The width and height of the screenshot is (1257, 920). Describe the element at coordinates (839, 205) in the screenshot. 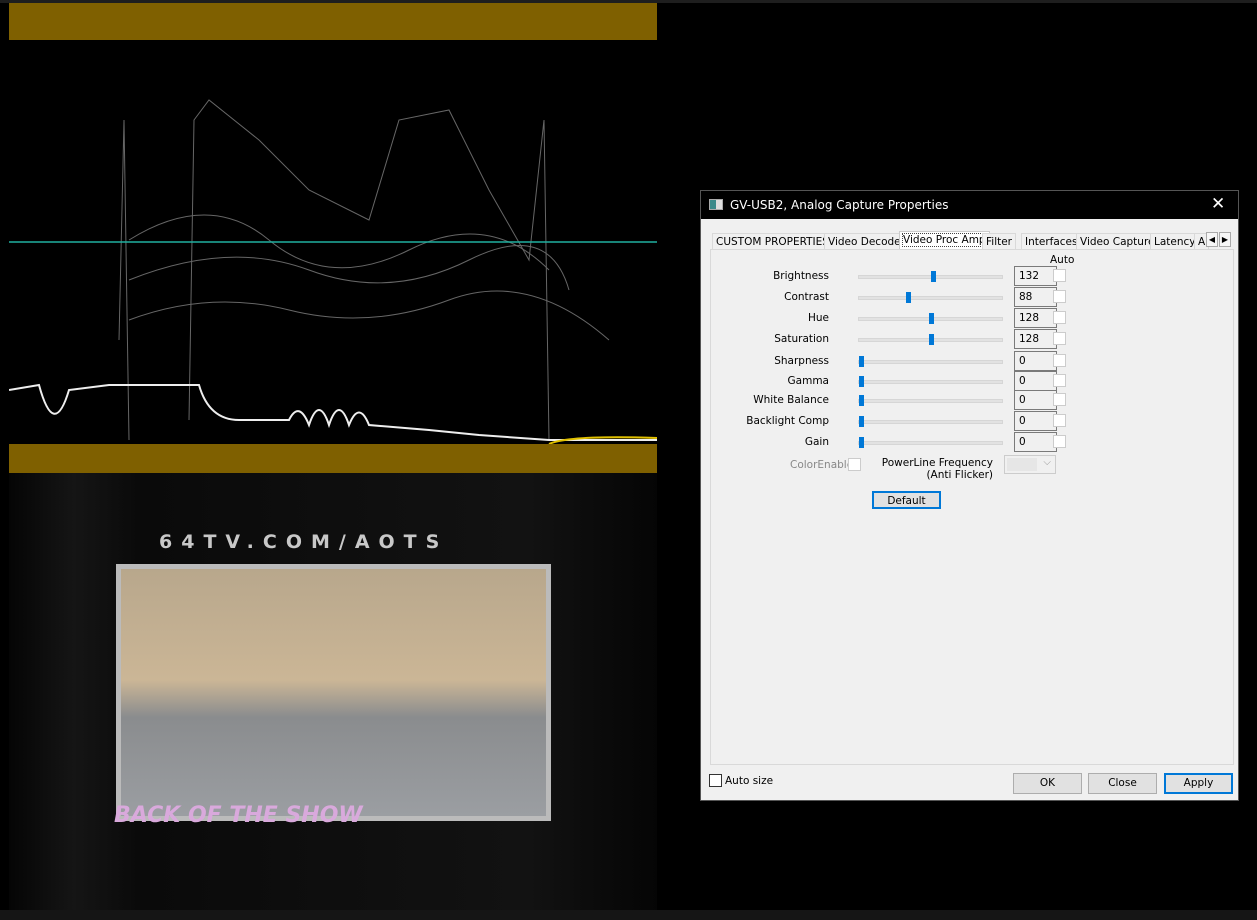

I see `dialog-title: GV-USB2, Analog Capture Properties` at that location.